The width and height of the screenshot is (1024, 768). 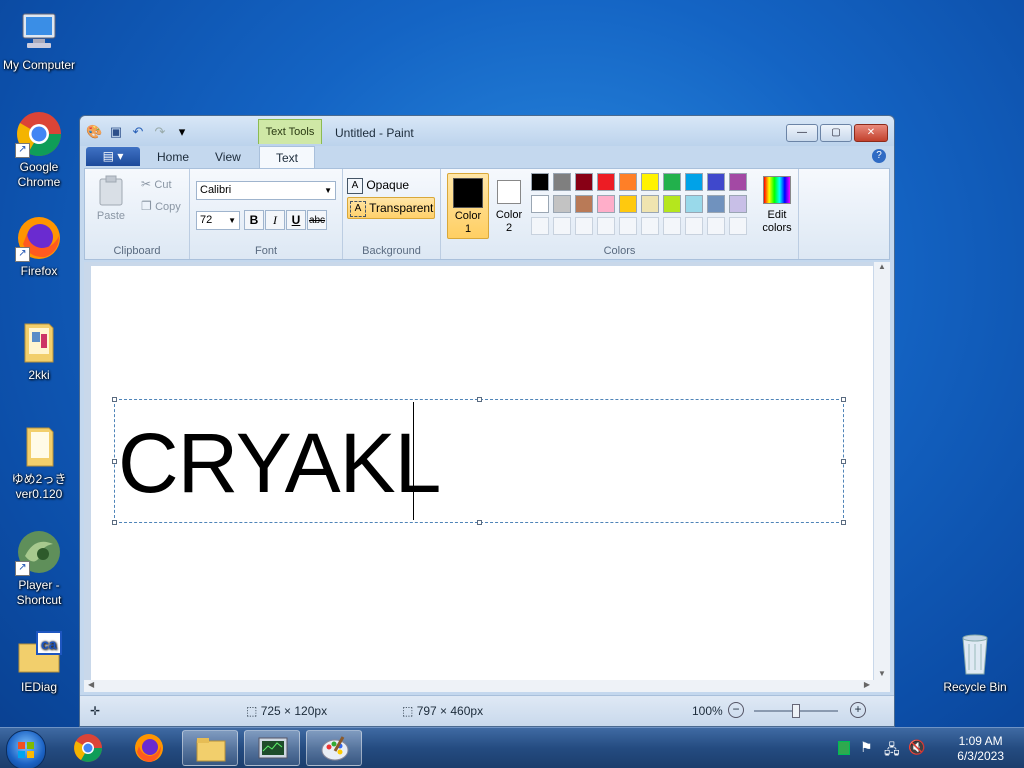 I want to click on taskbar-explorer, so click(x=210, y=748).